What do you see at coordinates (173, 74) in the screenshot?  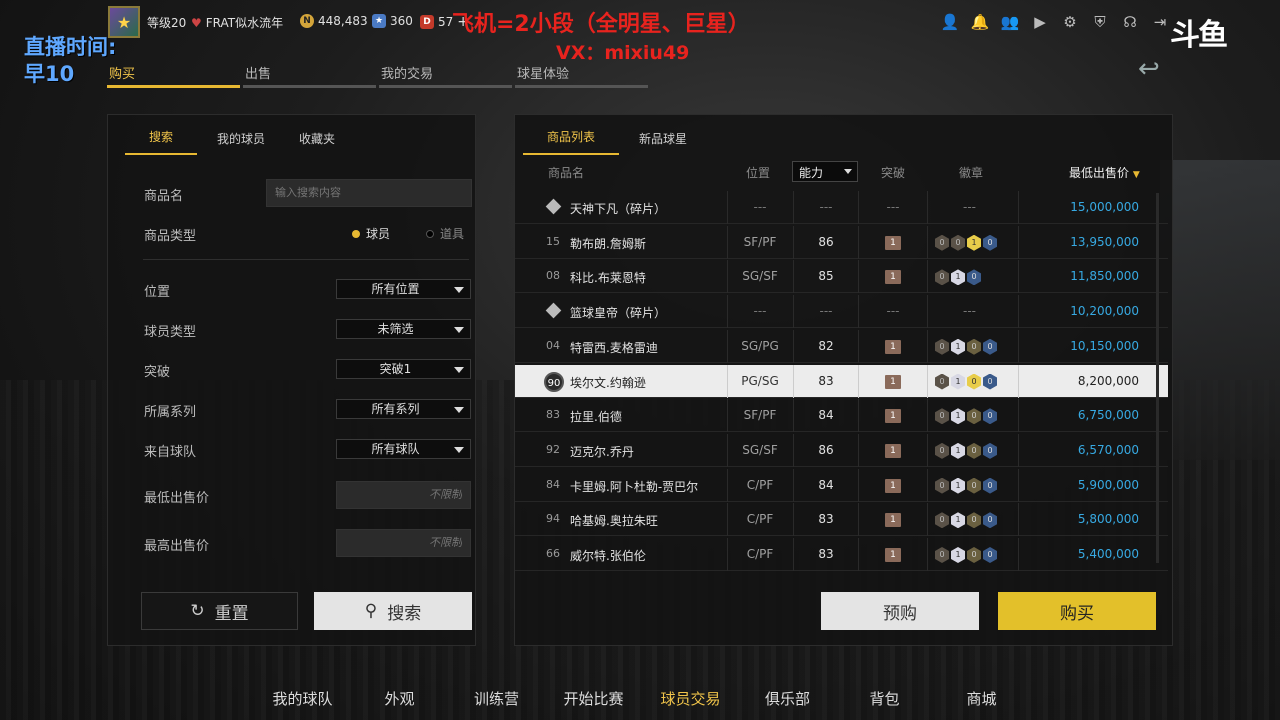 I see `tab-buy: 购买` at bounding box center [173, 74].